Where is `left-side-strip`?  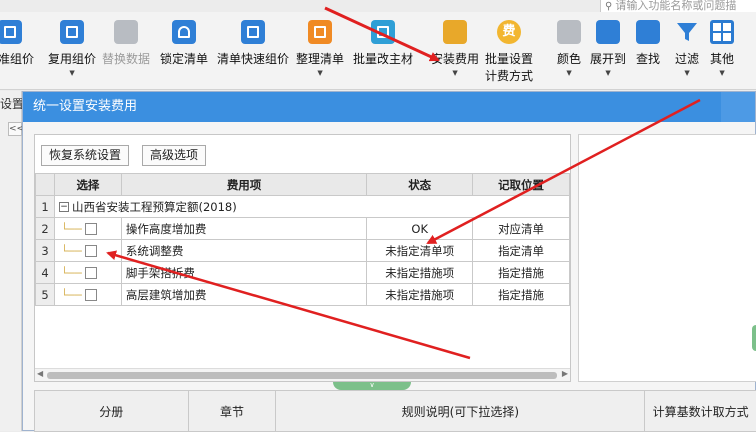 left-side-strip is located at coordinates (11, 261).